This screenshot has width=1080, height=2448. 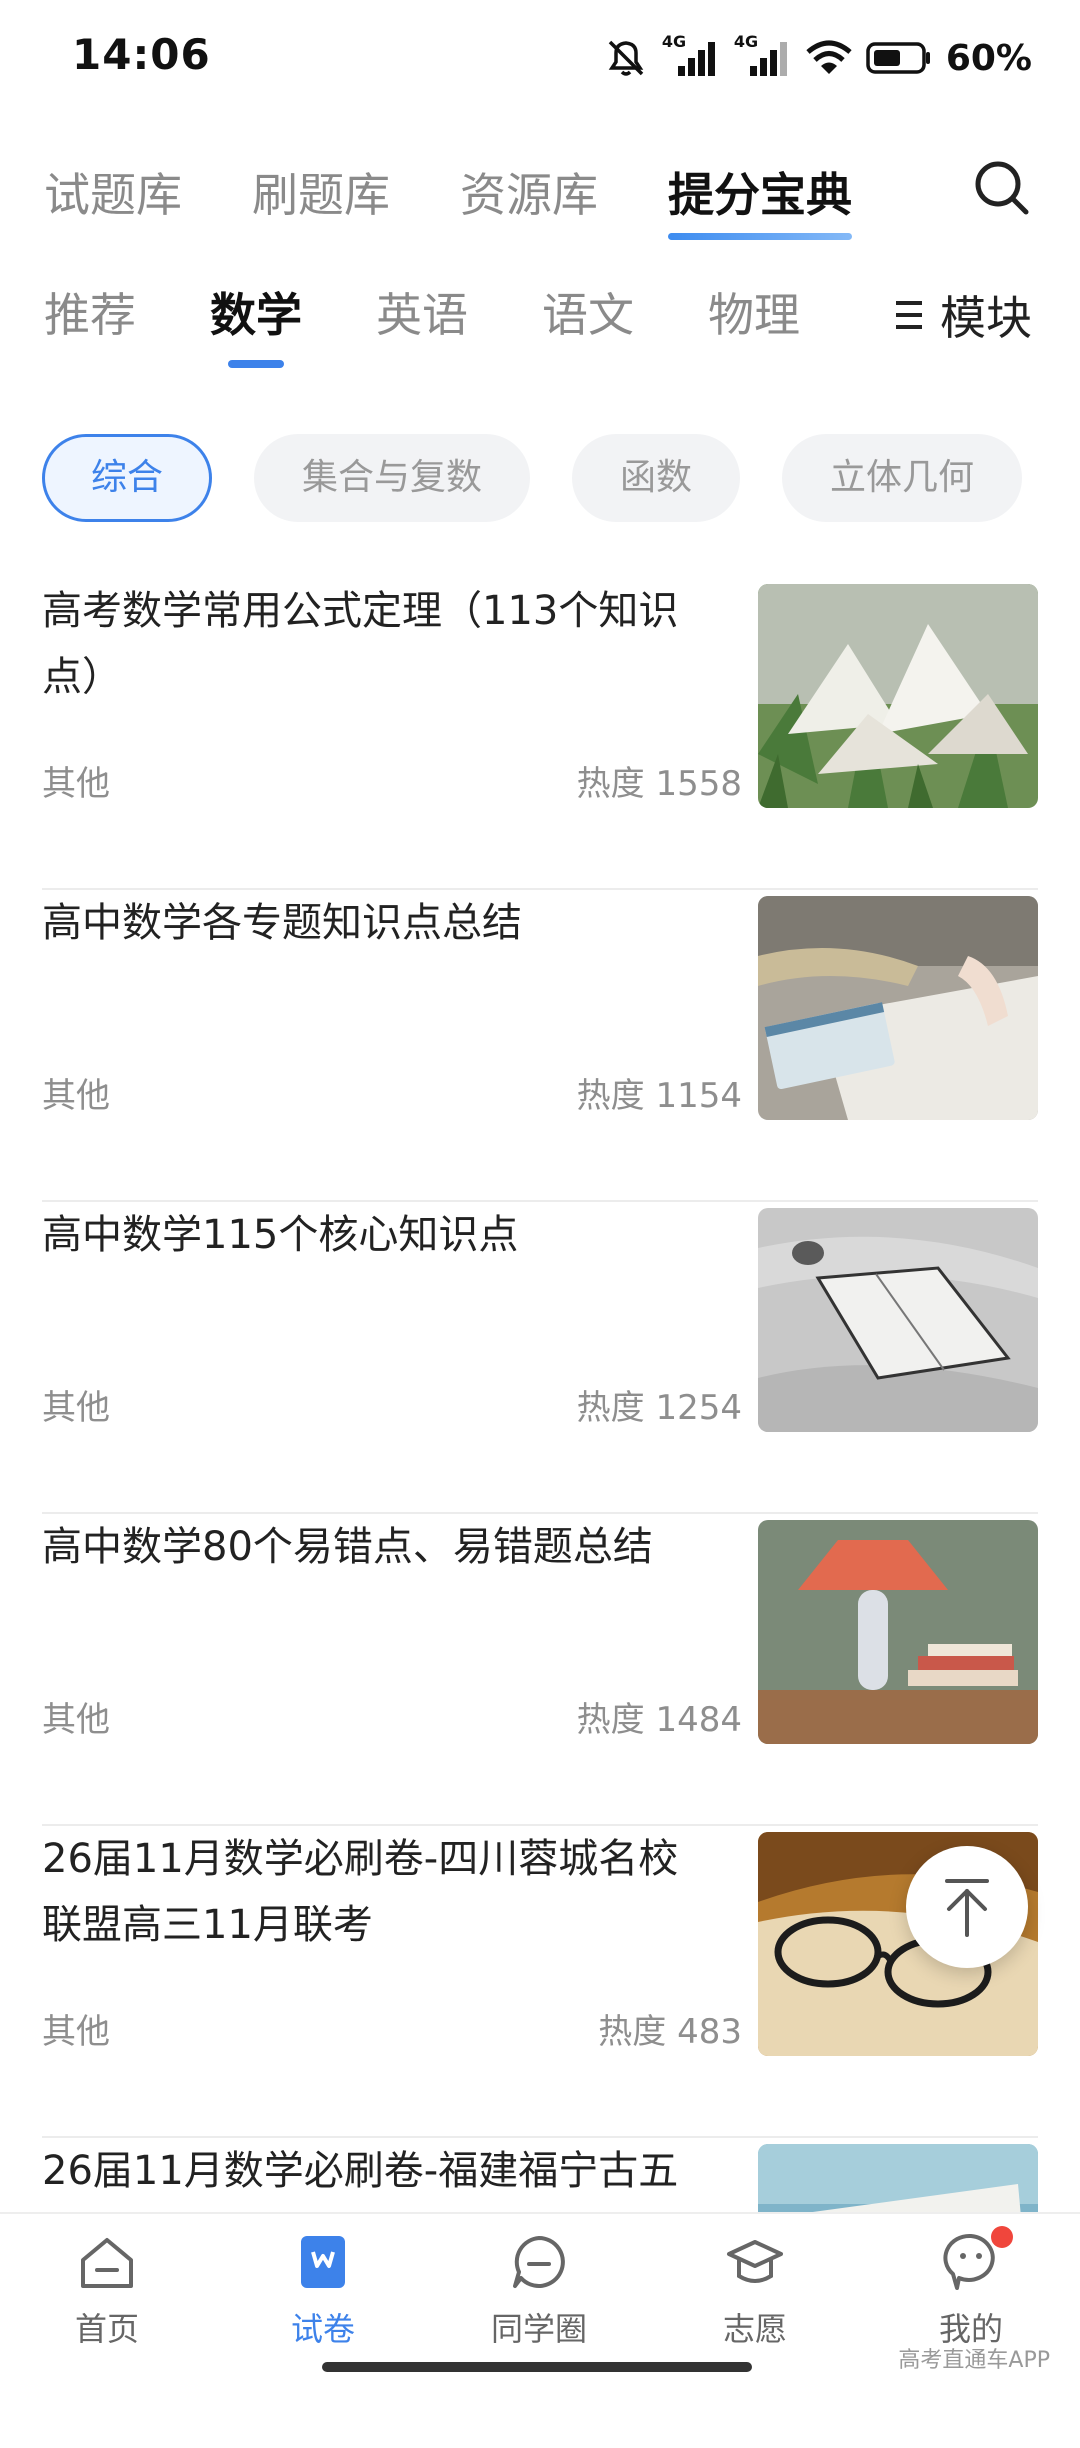 I want to click on article-hot: 热度 1254, so click(x=659, y=1408).